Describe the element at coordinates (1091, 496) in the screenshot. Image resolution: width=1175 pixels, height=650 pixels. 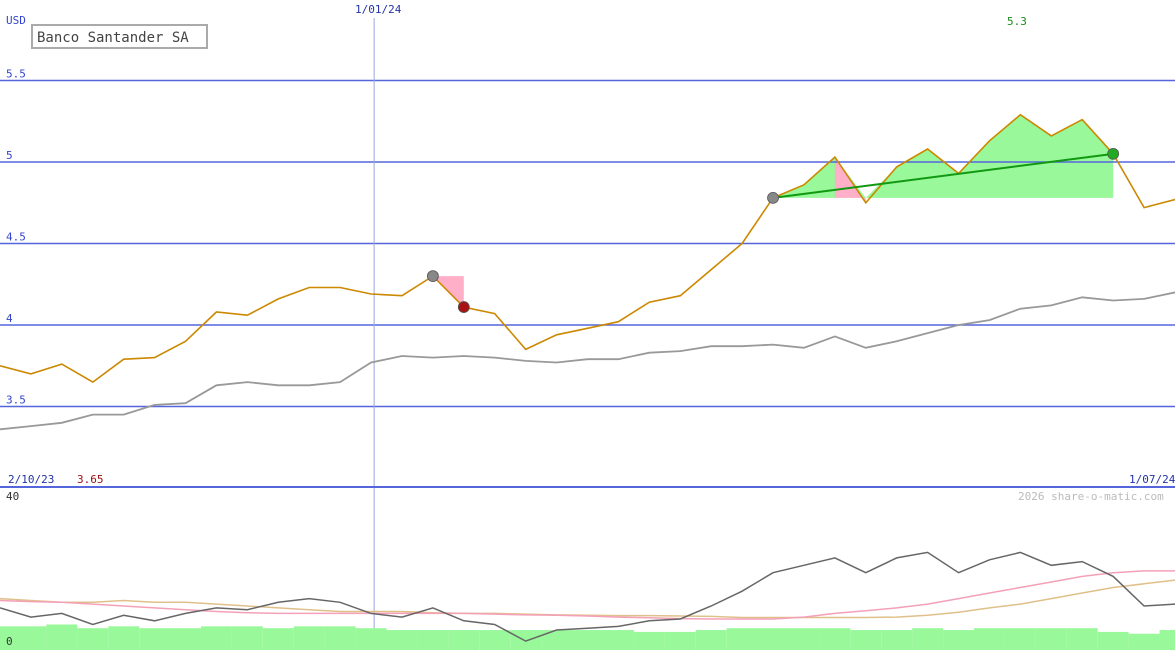
I see `watermark: 2026 share-o-matic.com` at that location.